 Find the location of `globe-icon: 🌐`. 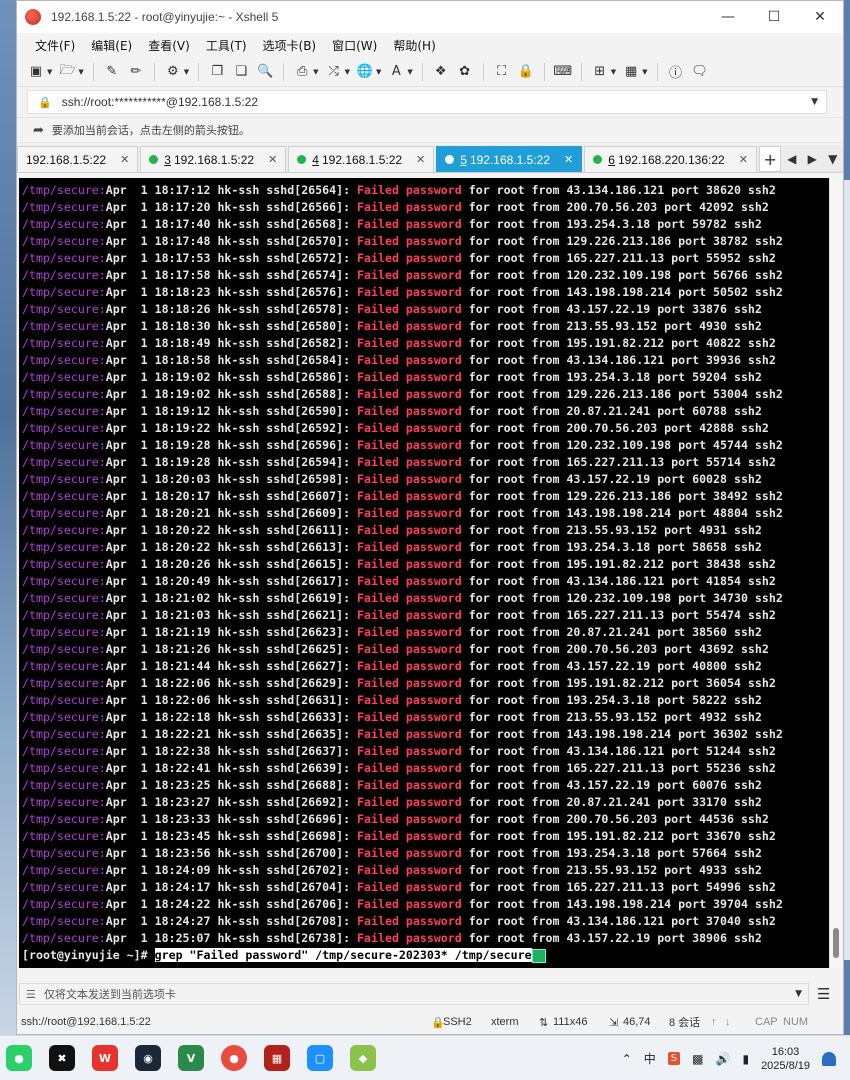

globe-icon: 🌐 is located at coordinates (365, 72).